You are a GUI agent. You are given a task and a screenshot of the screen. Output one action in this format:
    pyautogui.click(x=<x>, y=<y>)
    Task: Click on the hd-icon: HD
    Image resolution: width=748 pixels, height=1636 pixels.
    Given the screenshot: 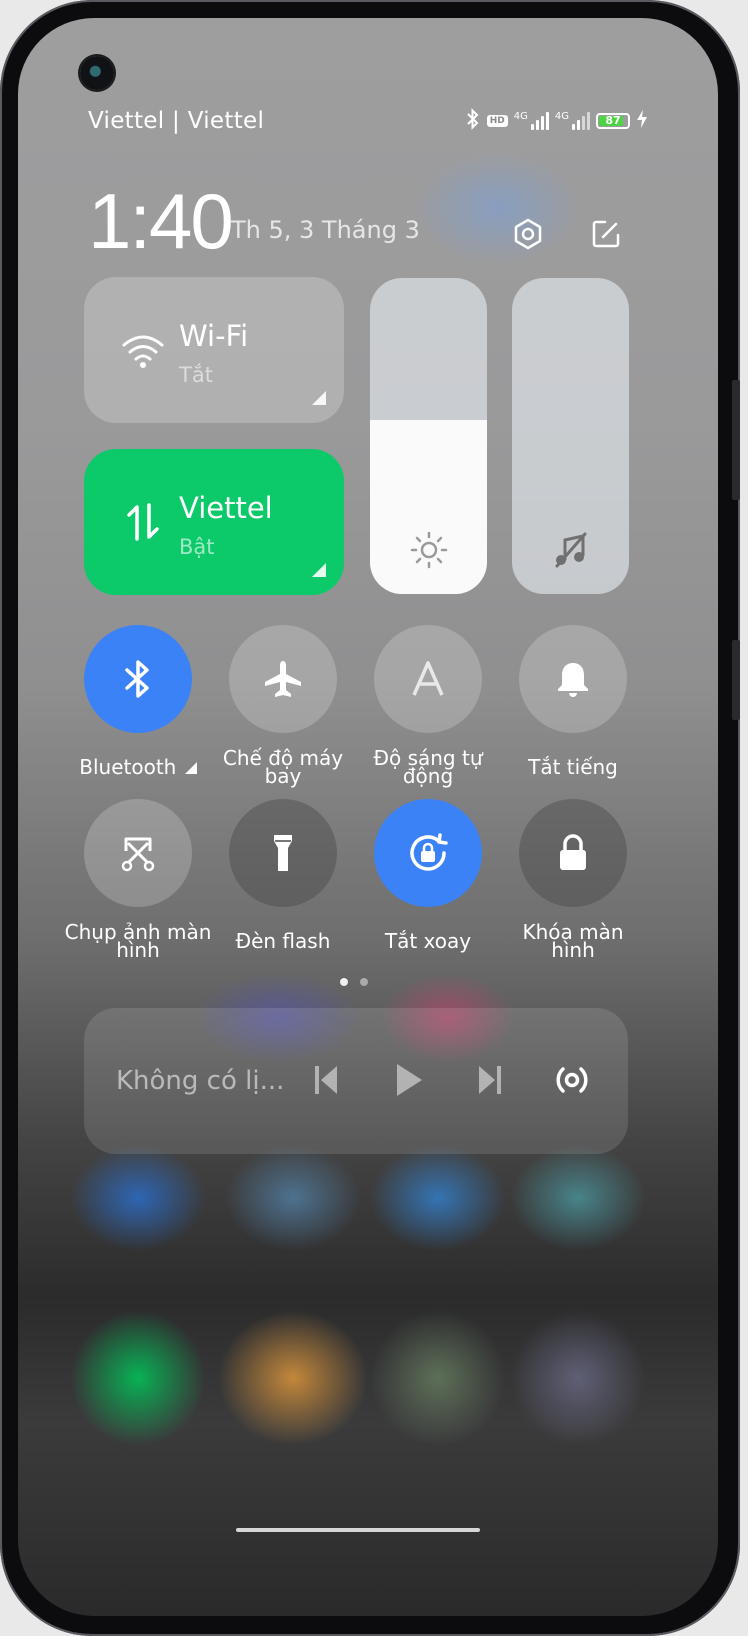 What is the action you would take?
    pyautogui.click(x=497, y=121)
    